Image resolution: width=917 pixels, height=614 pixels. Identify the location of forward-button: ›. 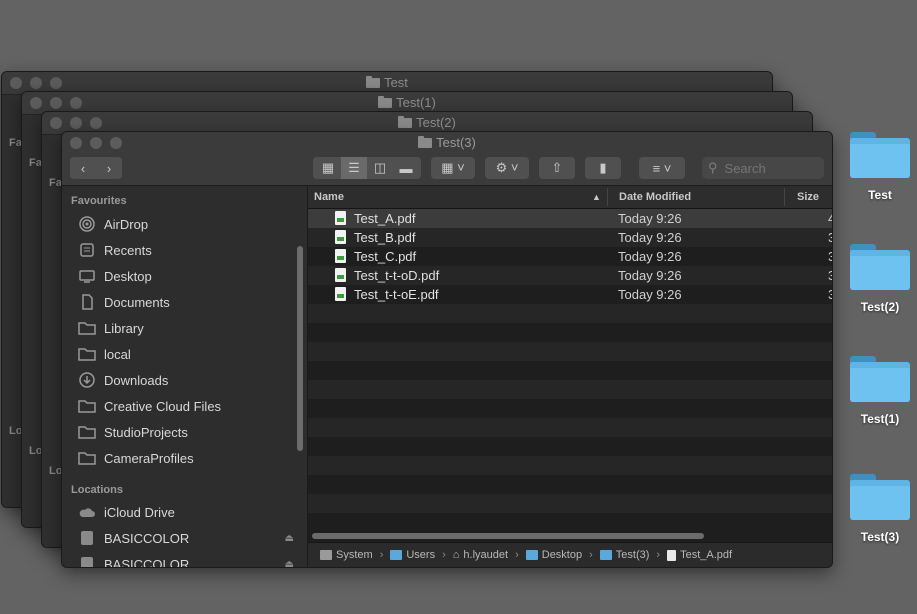
(109, 168).